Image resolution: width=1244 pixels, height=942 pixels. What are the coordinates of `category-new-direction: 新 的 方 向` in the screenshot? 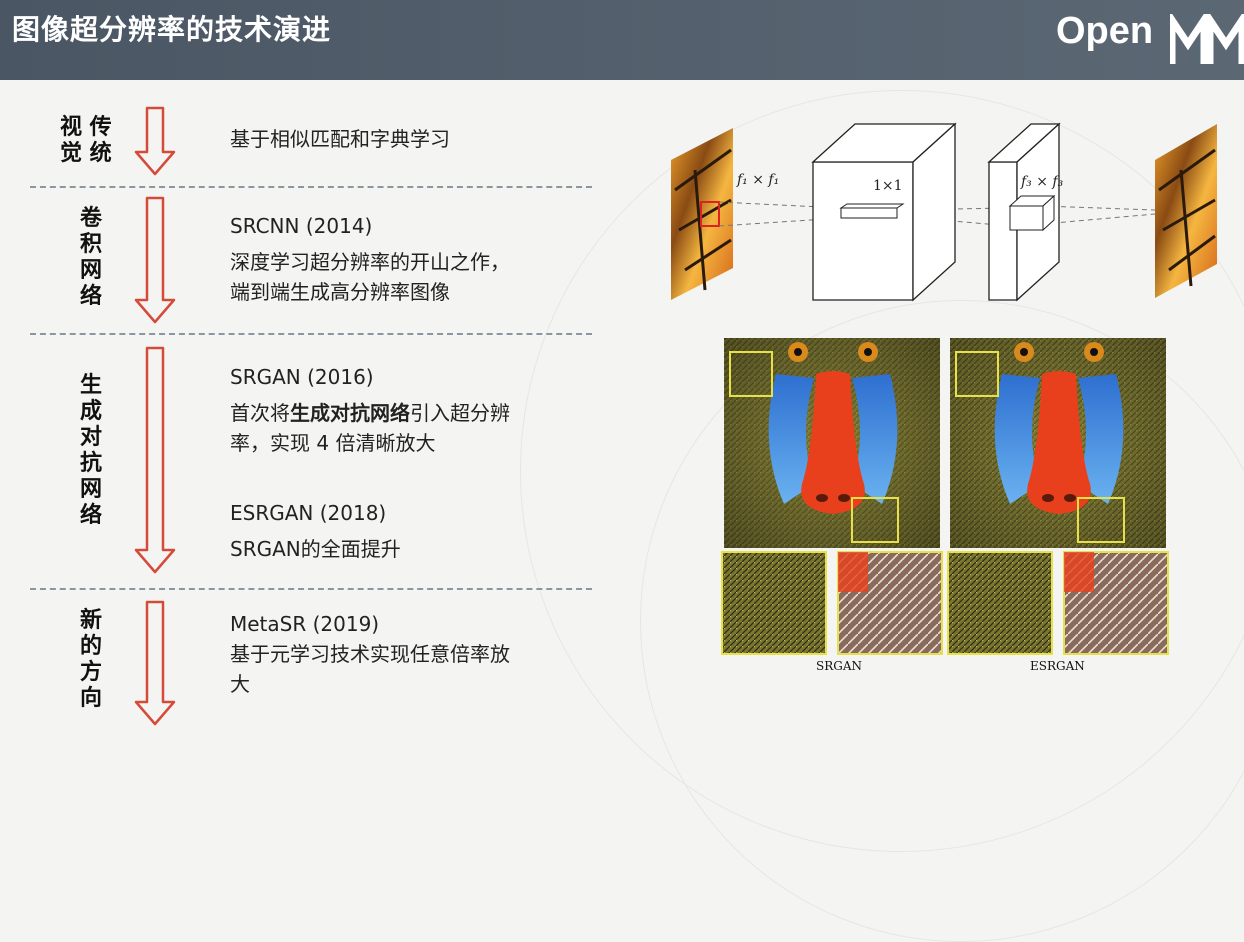 It's located at (91, 660).